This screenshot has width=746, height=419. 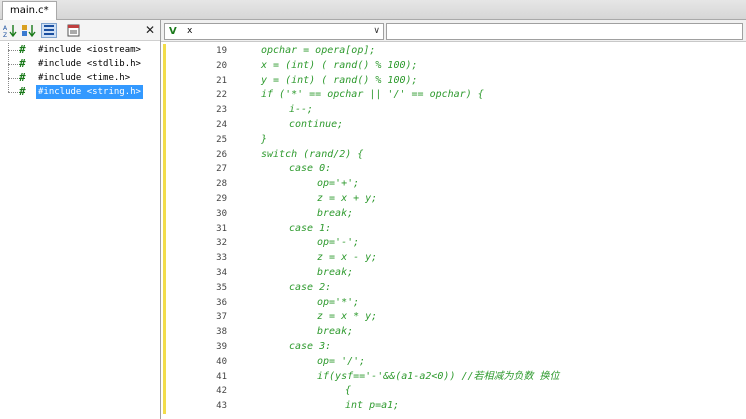 What do you see at coordinates (221, 139) in the screenshot?
I see `line-number: 25` at bounding box center [221, 139].